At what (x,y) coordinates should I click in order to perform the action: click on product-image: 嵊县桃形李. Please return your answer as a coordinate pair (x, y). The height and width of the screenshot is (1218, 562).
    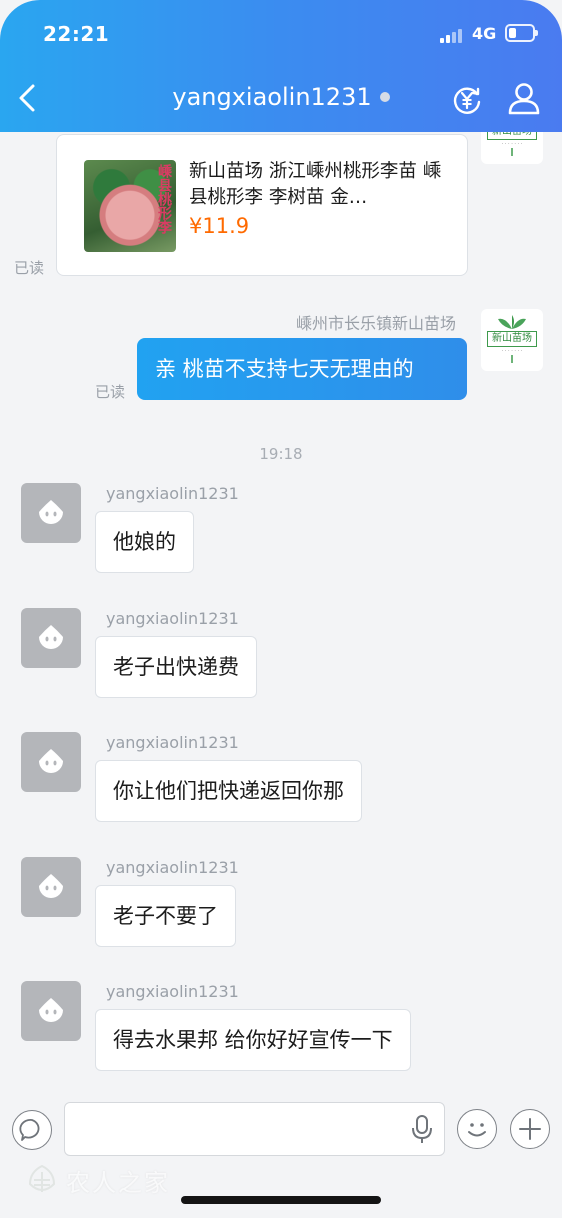
    Looking at the image, I should click on (130, 206).